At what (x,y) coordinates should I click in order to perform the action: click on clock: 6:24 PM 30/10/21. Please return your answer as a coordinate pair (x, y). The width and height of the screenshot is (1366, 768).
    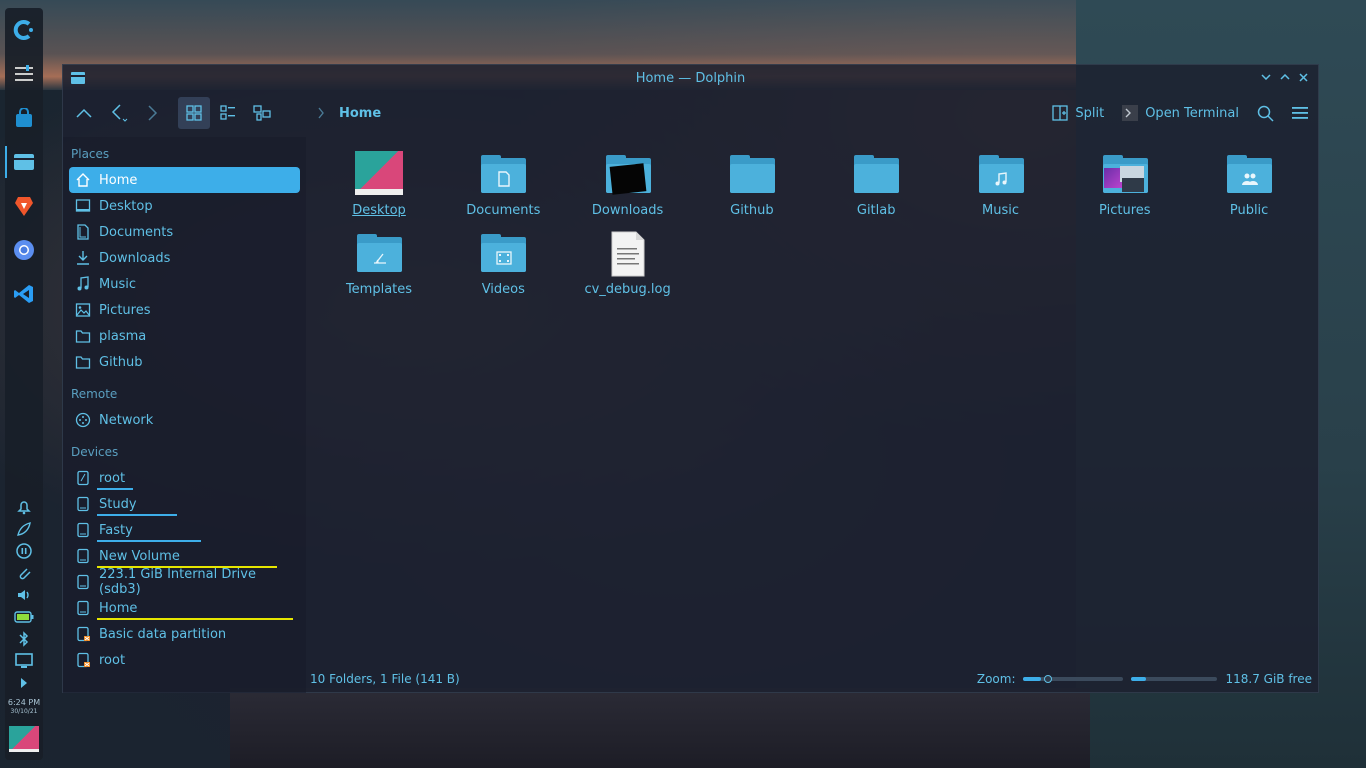
    Looking at the image, I should click on (24, 707).